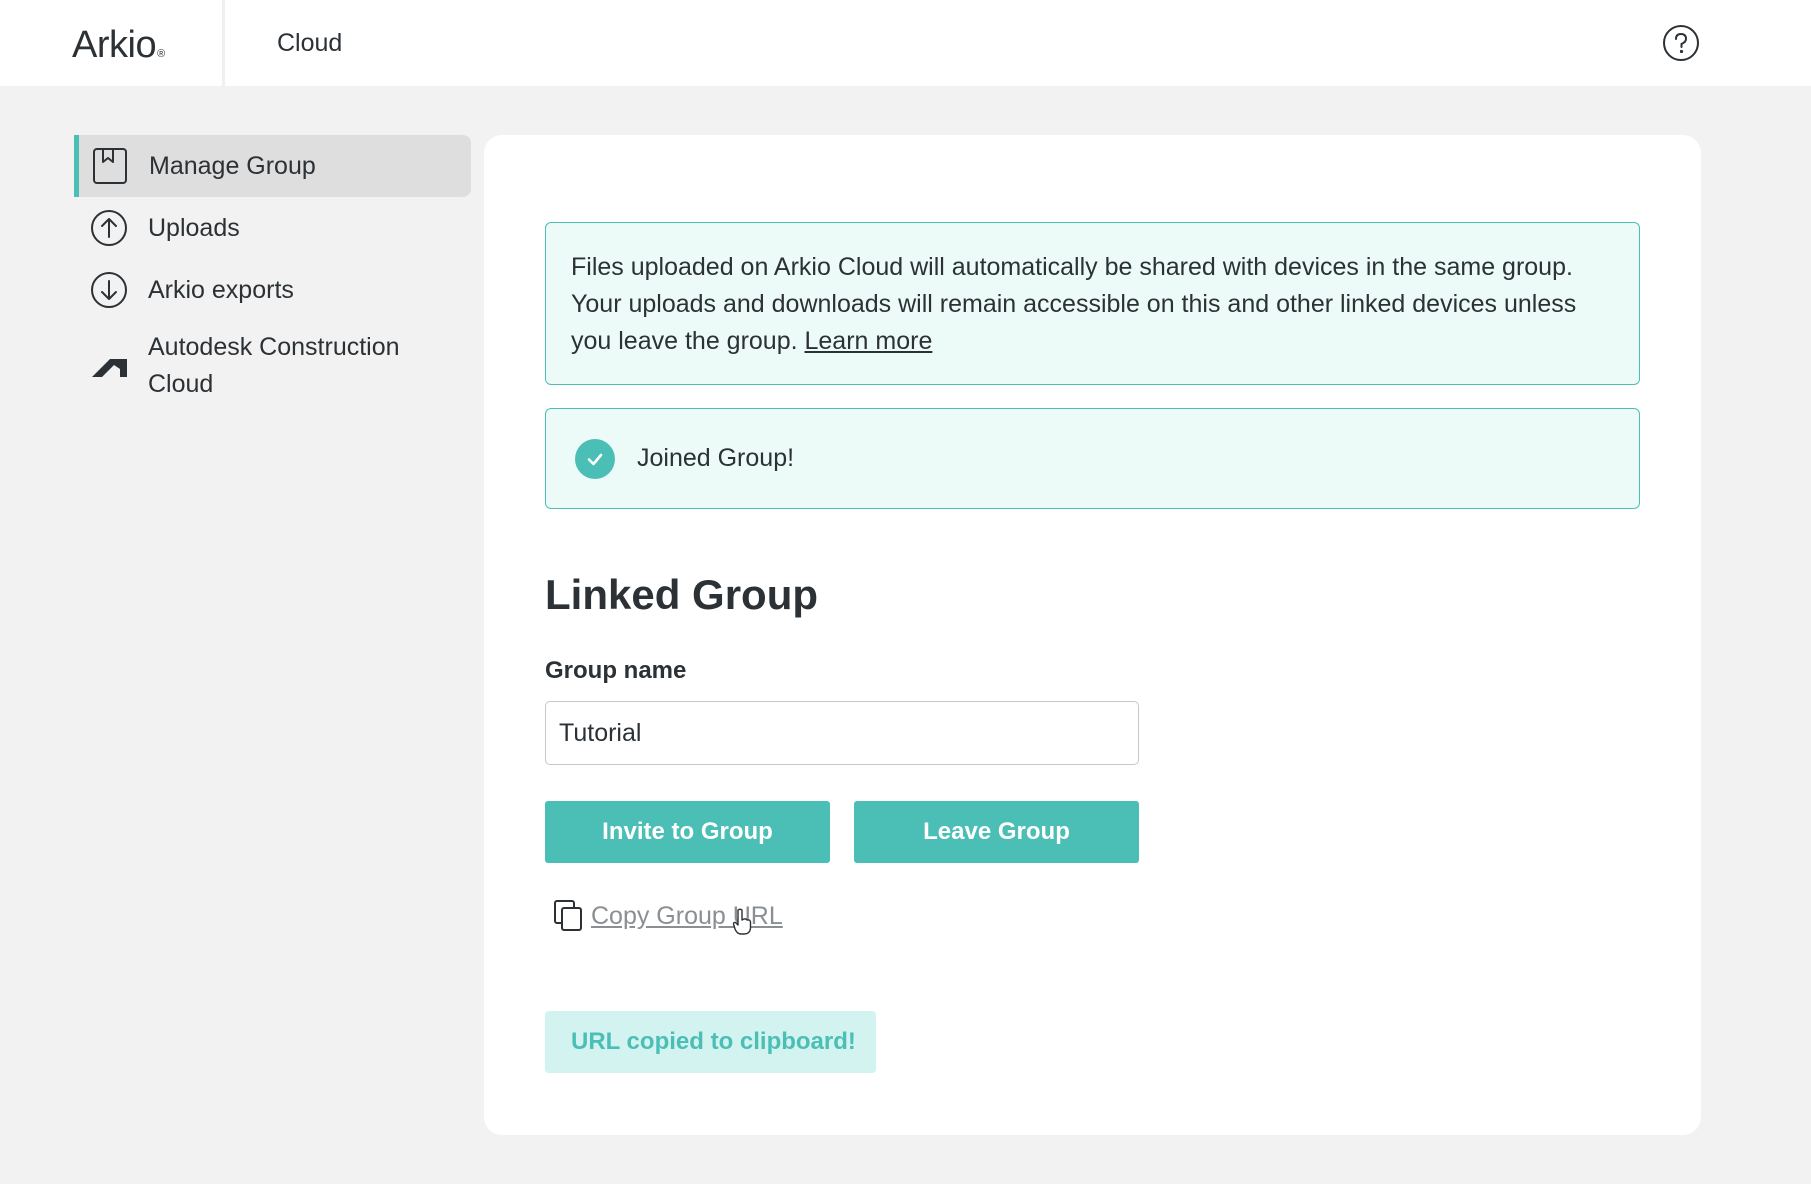  What do you see at coordinates (568, 915) in the screenshot?
I see `copy-icon` at bounding box center [568, 915].